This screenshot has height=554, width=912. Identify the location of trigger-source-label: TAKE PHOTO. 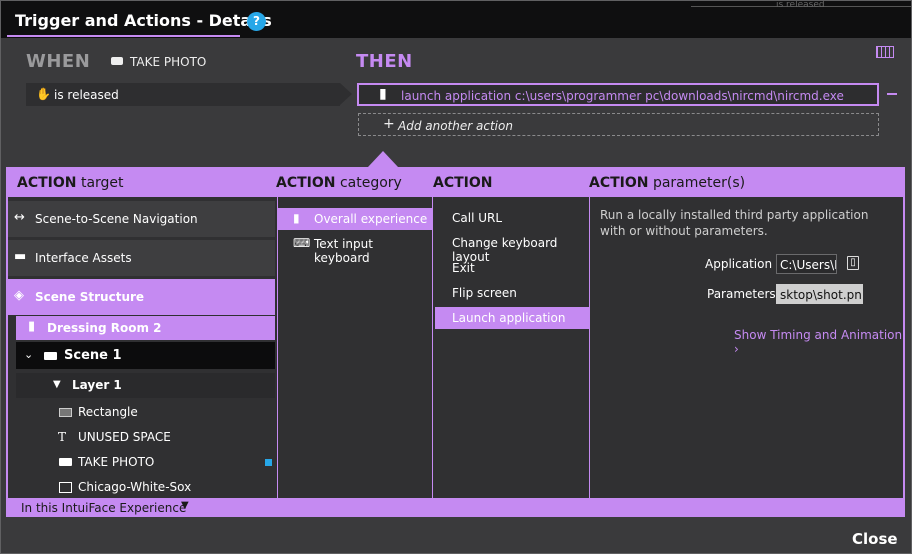
(168, 62).